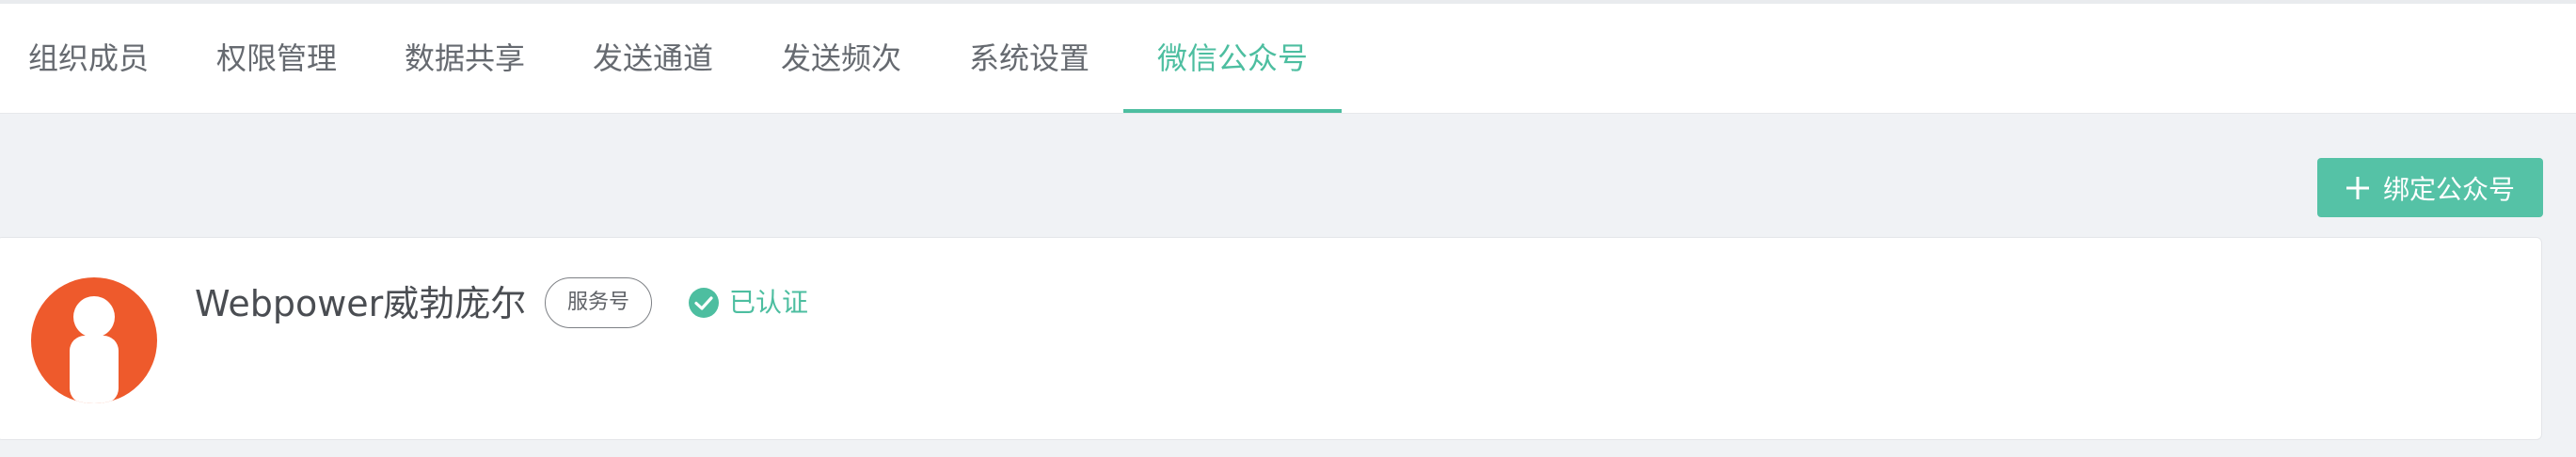 This screenshot has height=457, width=2576. Describe the element at coordinates (1233, 111) in the screenshot. I see `active-tab-indicator` at that location.